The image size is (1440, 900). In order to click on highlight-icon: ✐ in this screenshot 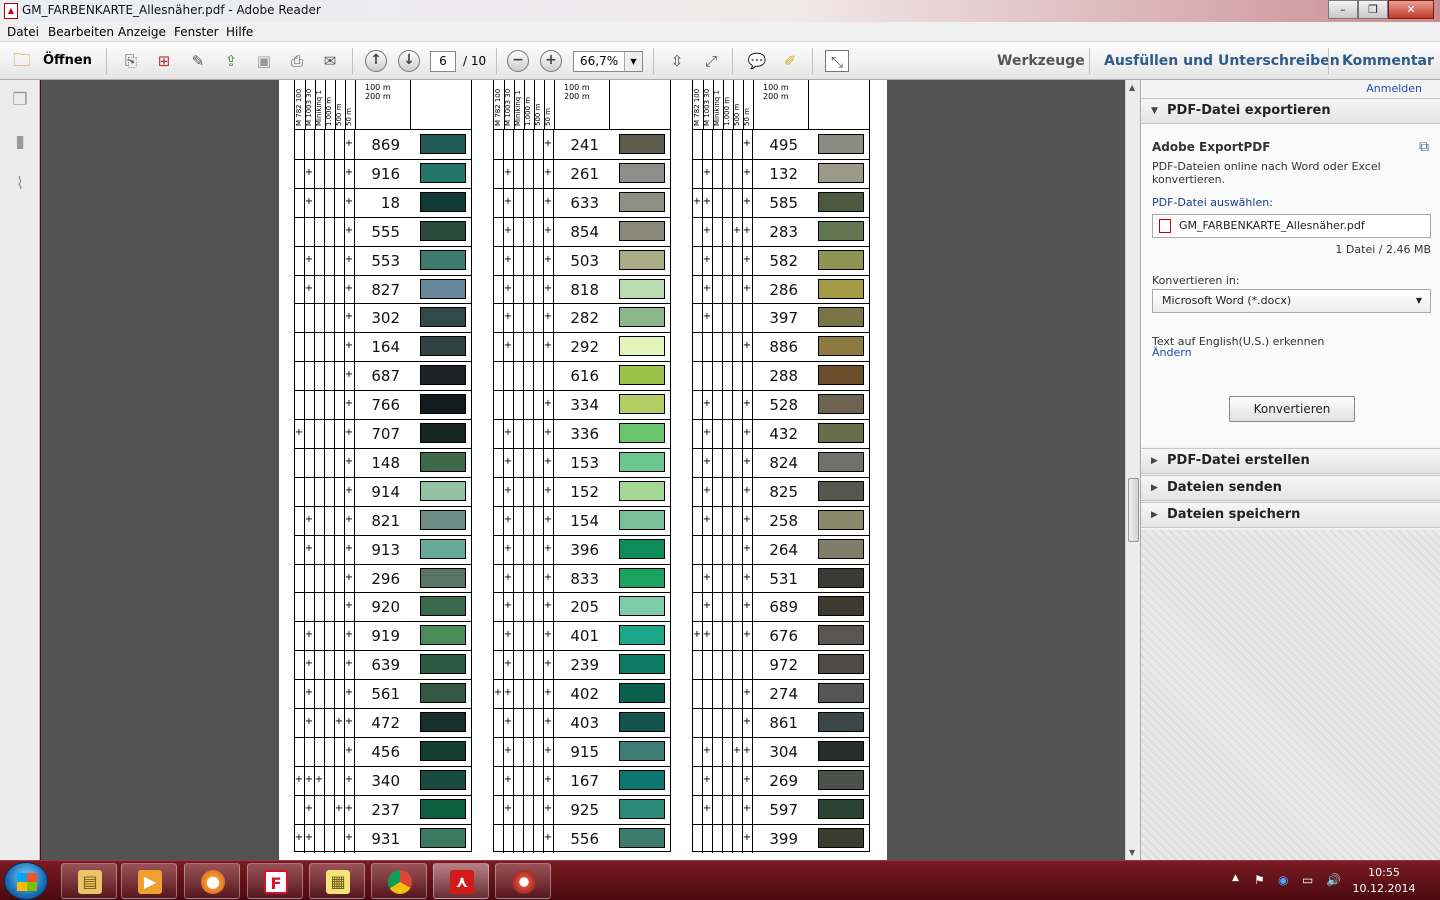, I will do `click(790, 61)`.